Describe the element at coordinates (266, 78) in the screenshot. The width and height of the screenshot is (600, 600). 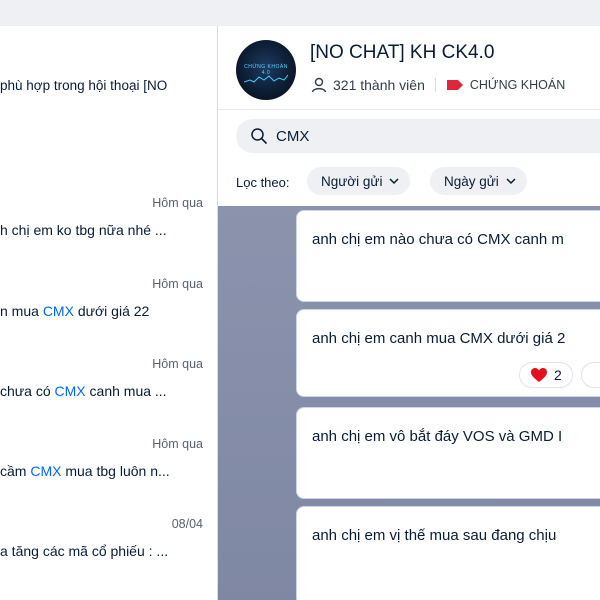
I see `chart-line-icon` at that location.